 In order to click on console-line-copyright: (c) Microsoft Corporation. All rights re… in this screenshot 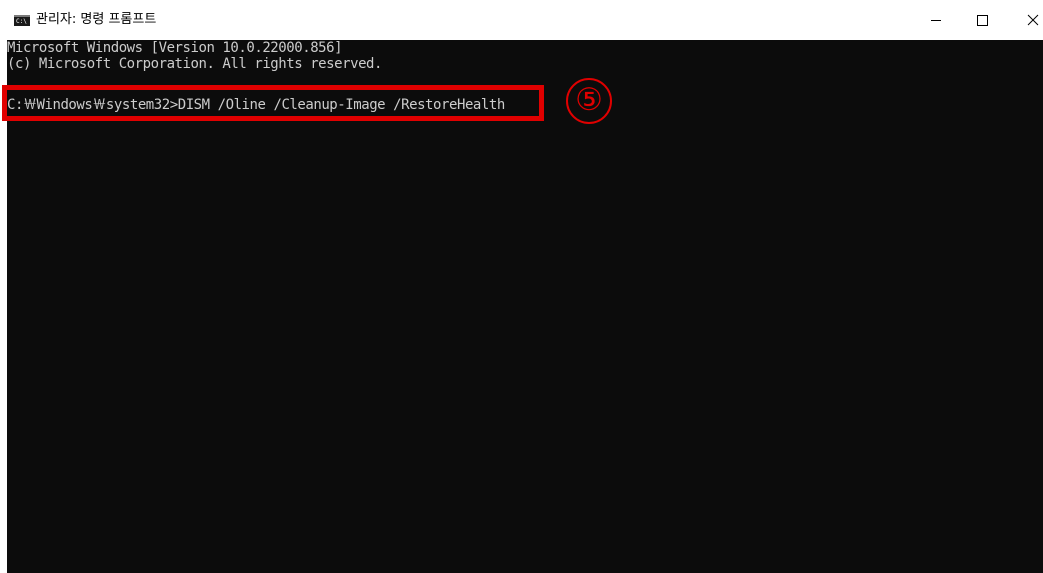, I will do `click(194, 64)`.